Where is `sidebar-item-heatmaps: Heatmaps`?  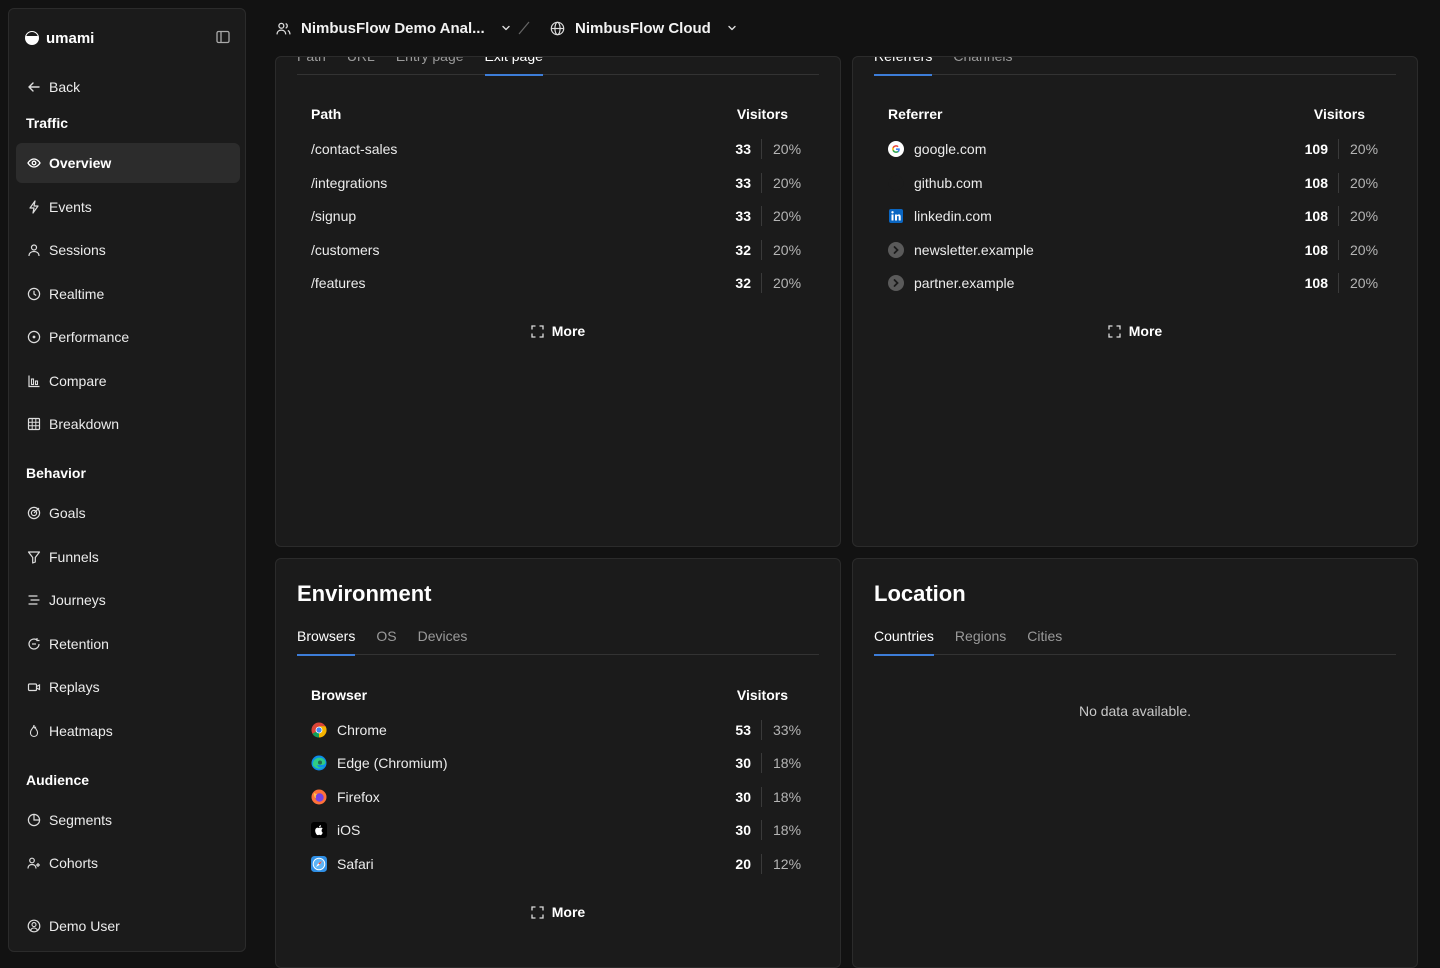 sidebar-item-heatmaps: Heatmaps is located at coordinates (128, 731).